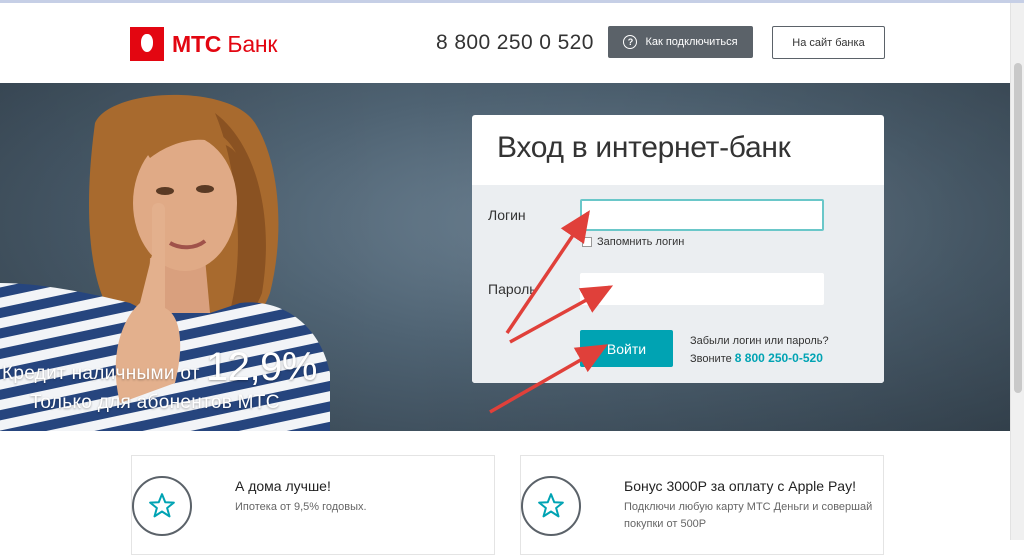  What do you see at coordinates (587, 242) in the screenshot?
I see `checkbox-box` at bounding box center [587, 242].